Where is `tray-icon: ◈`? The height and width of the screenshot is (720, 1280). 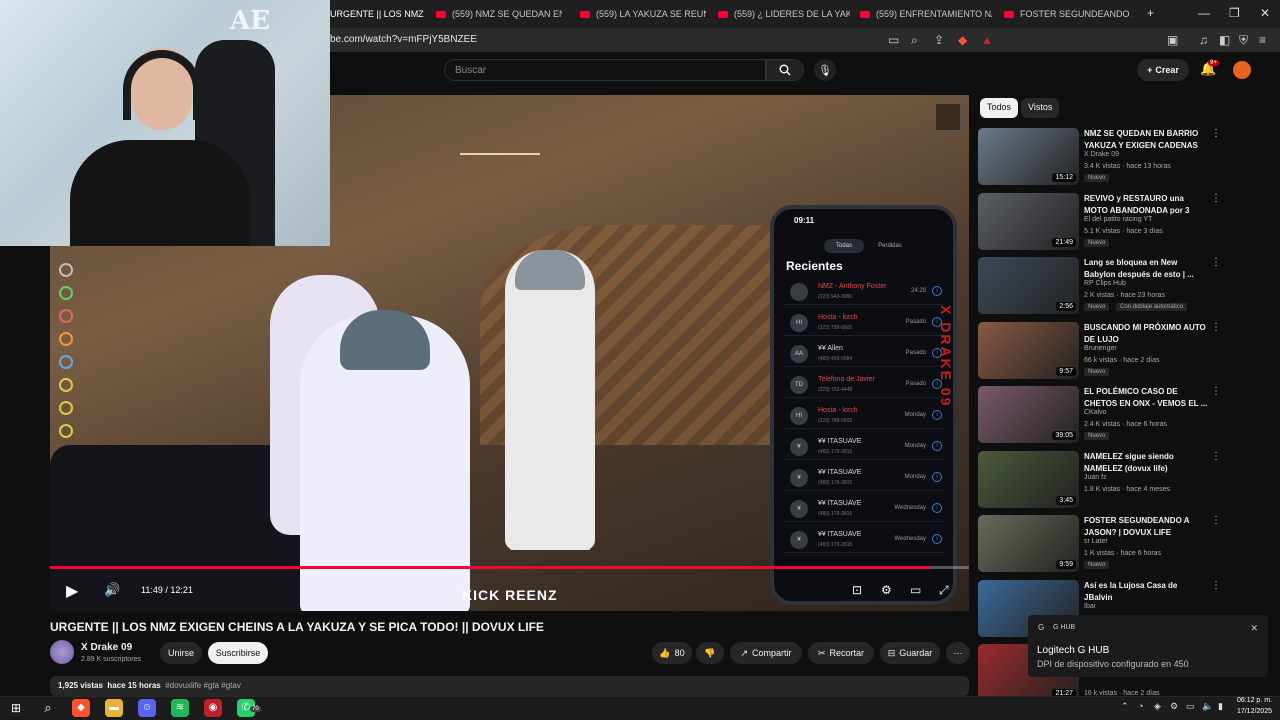 tray-icon: ◈ is located at coordinates (1157, 706).